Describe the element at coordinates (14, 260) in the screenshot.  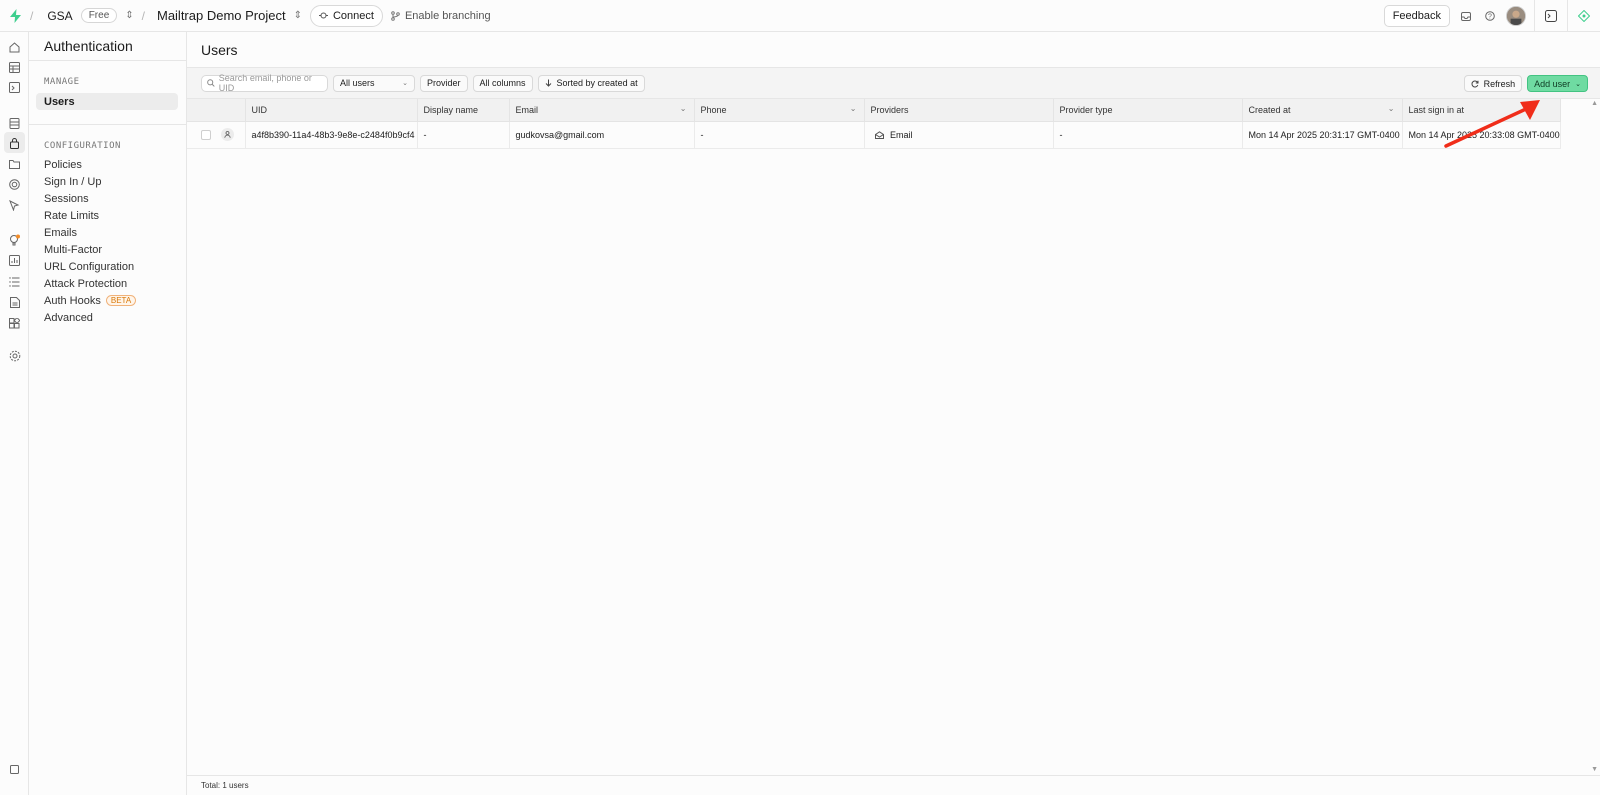
I see `reports-icon` at that location.